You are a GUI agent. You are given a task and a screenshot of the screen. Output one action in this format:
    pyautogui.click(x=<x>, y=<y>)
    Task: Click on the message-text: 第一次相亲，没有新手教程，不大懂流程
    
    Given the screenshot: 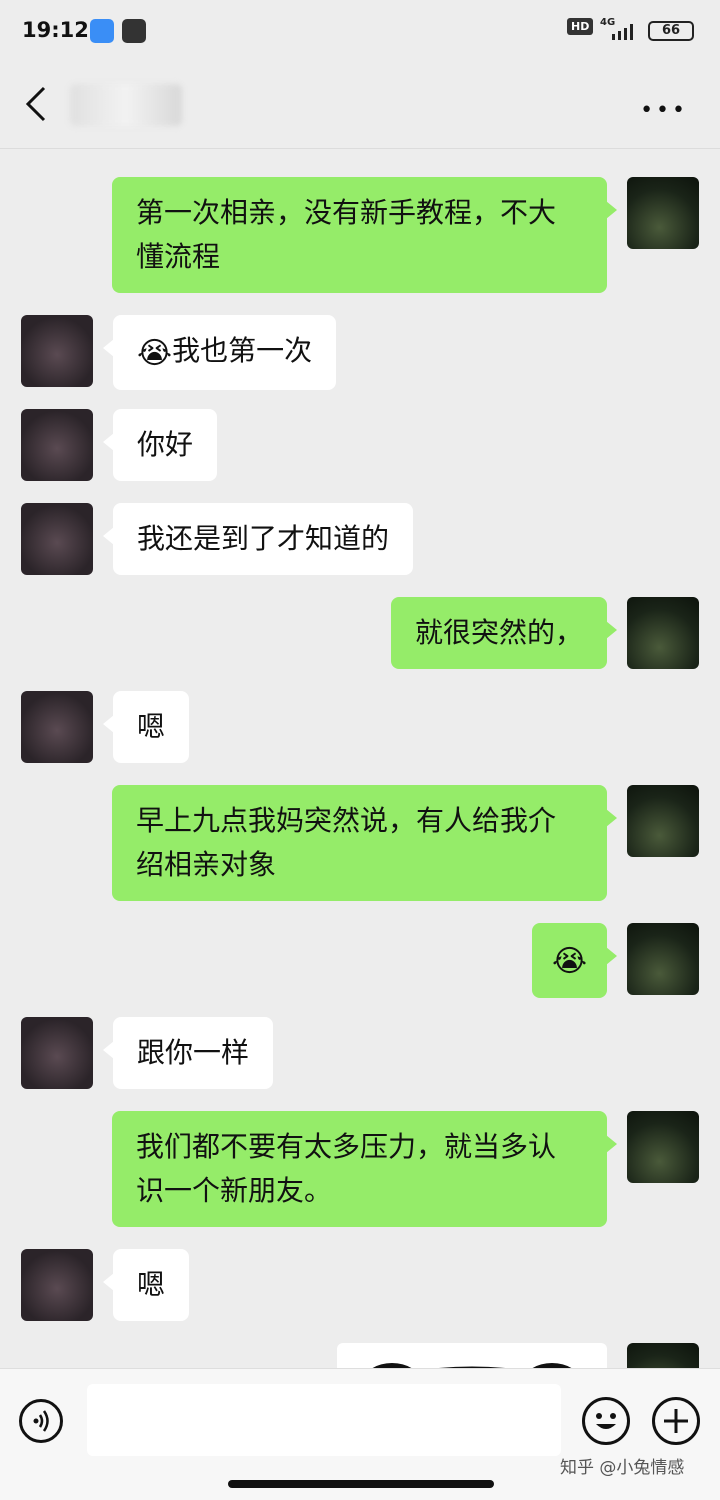 What is the action you would take?
    pyautogui.click(x=346, y=234)
    